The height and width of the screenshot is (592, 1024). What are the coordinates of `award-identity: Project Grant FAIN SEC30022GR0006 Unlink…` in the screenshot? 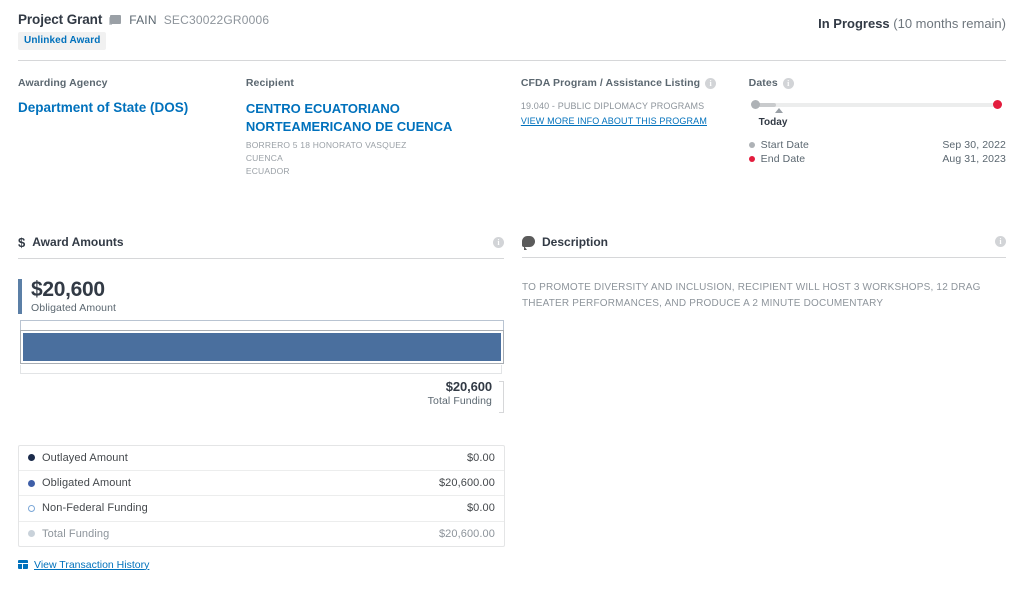 It's located at (143, 31).